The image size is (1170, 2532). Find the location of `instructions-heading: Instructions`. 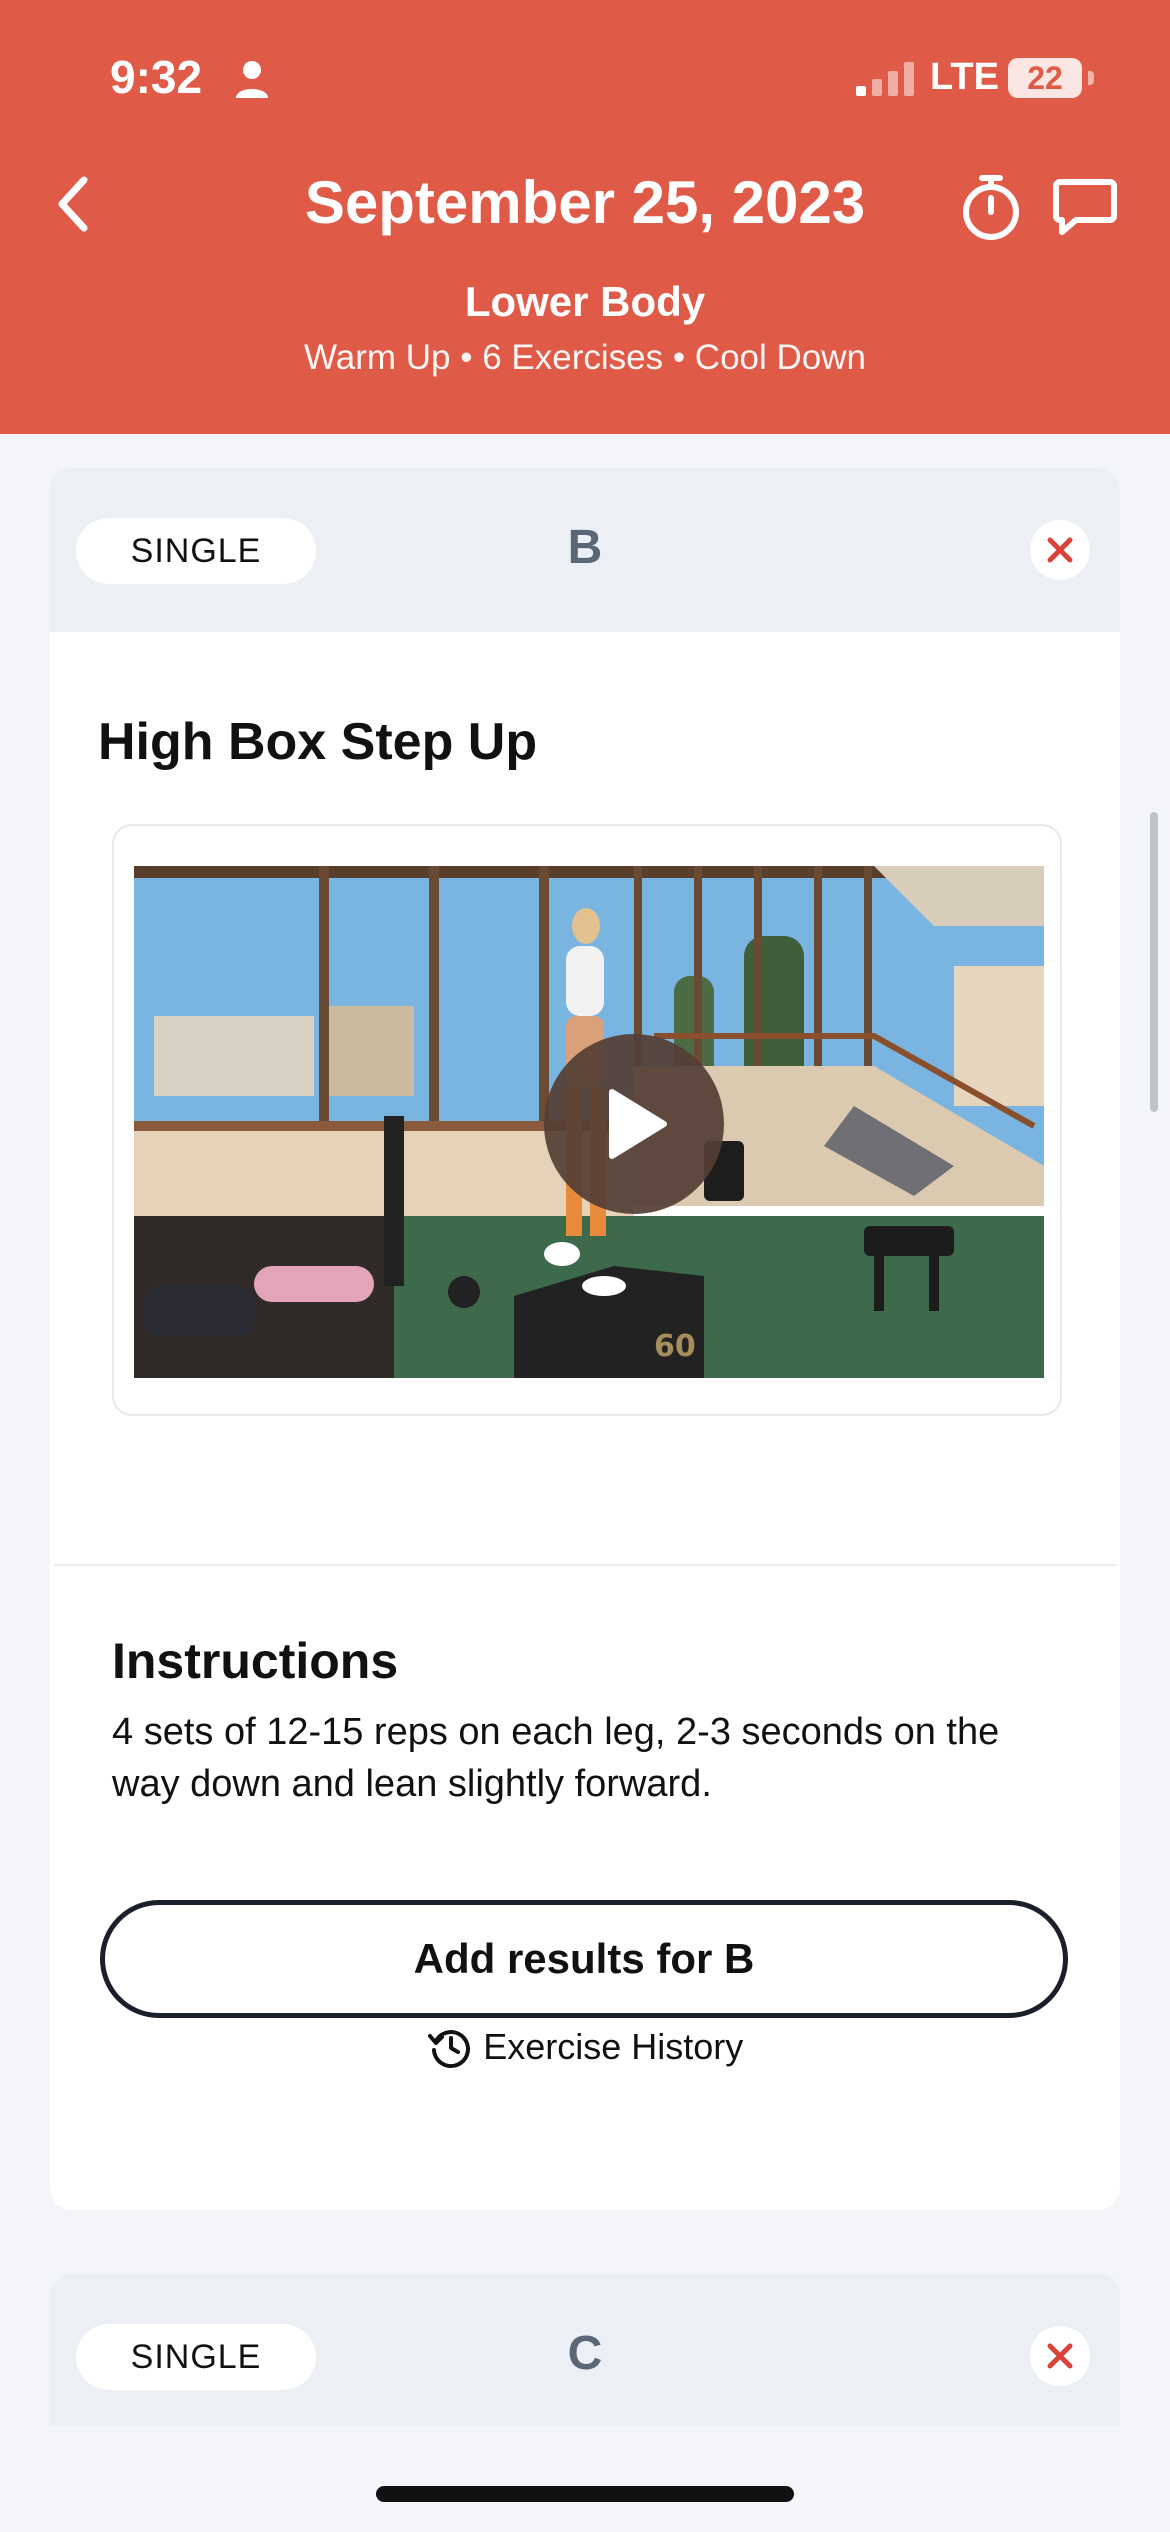

instructions-heading: Instructions is located at coordinates (255, 1661).